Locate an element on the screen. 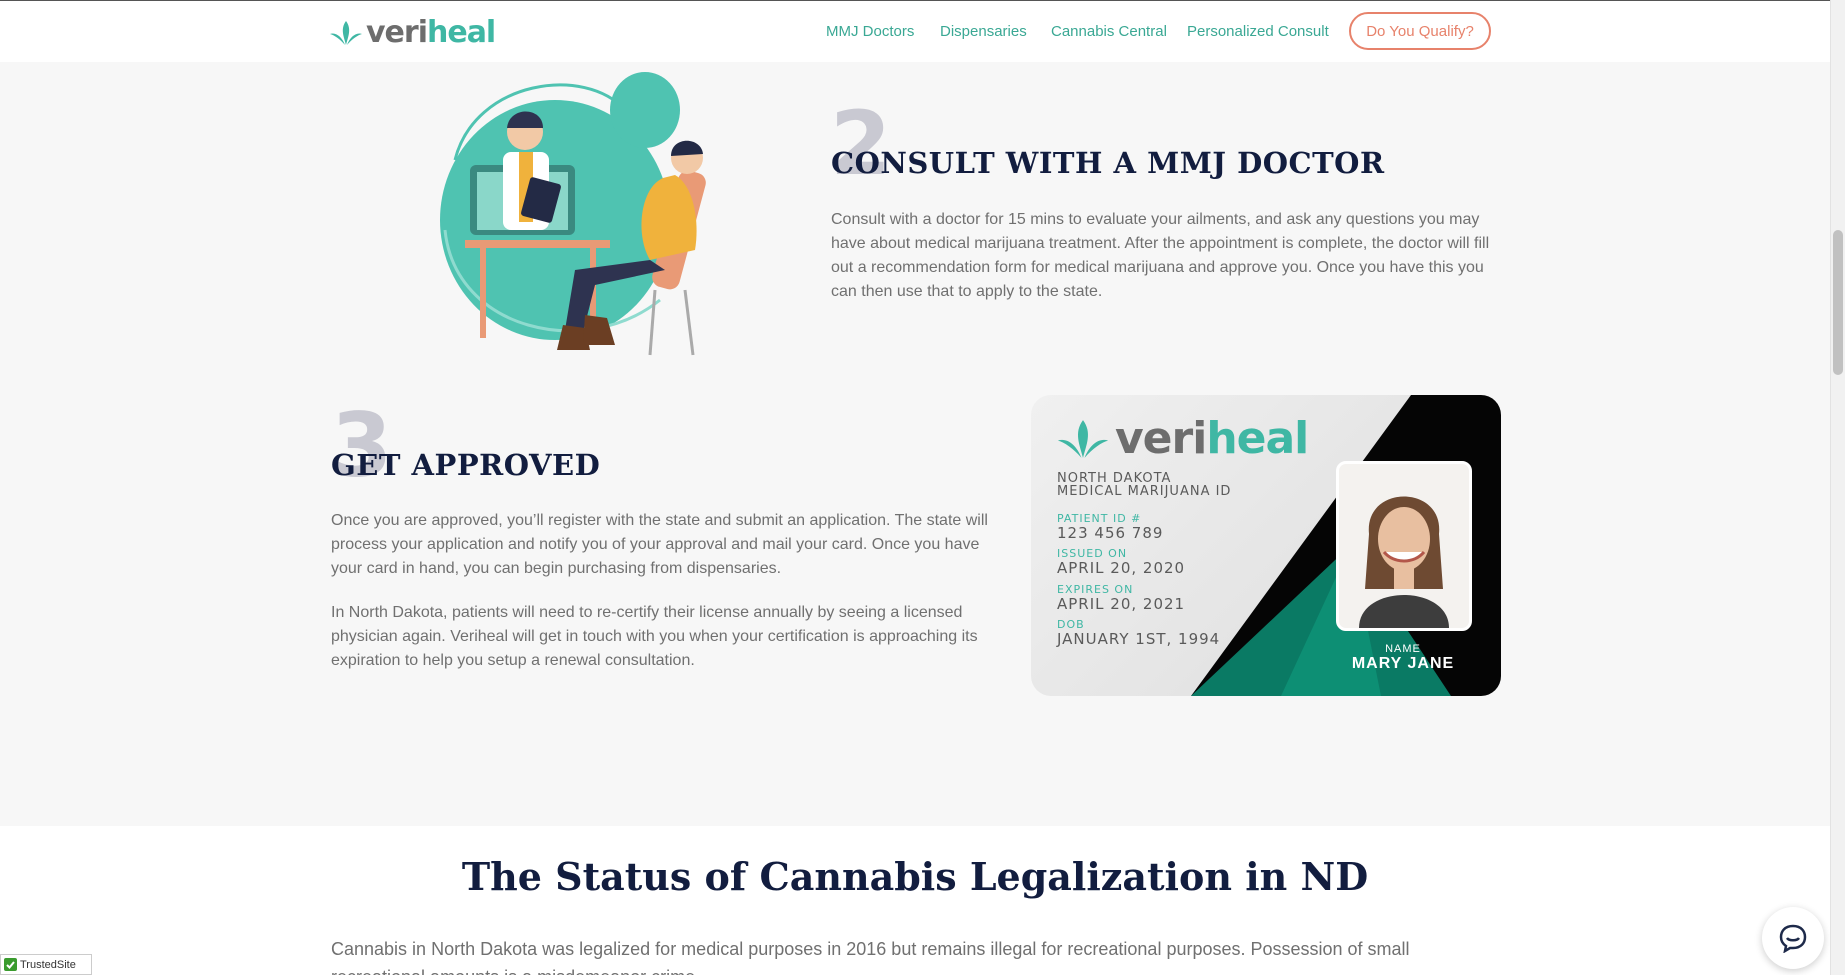  card-logo: veriheal is located at coordinates (1183, 438).